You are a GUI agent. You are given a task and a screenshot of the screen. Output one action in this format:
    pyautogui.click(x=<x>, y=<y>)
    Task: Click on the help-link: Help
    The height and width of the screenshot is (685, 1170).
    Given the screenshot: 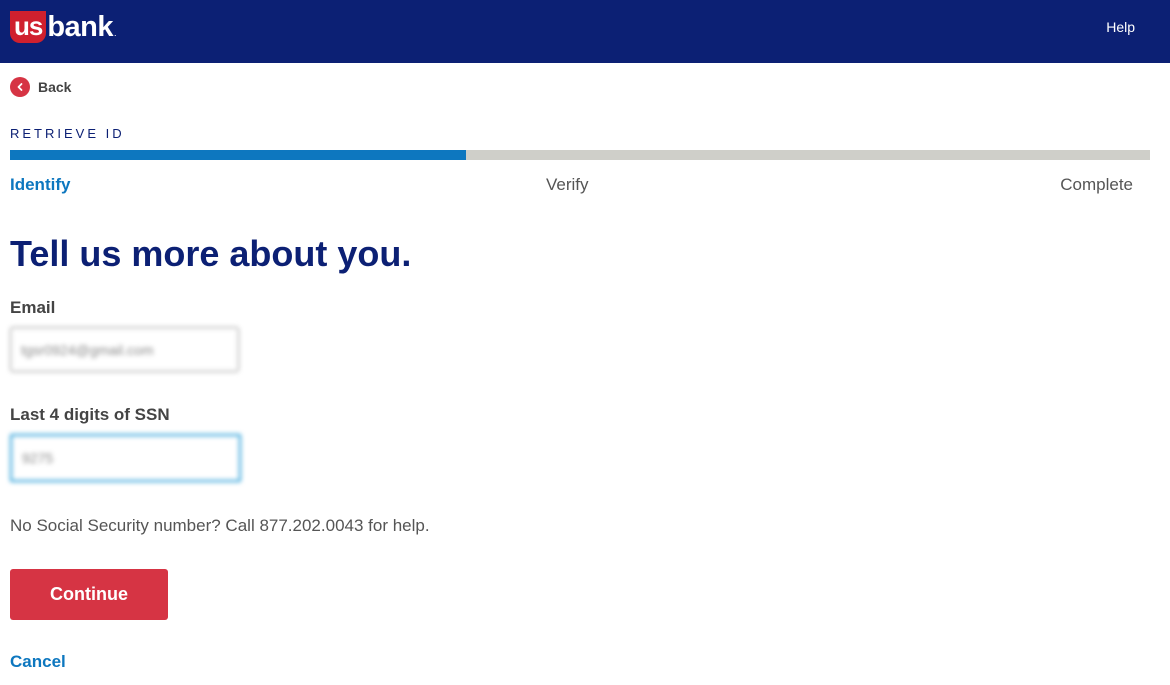 What is the action you would take?
    pyautogui.click(x=1120, y=27)
    